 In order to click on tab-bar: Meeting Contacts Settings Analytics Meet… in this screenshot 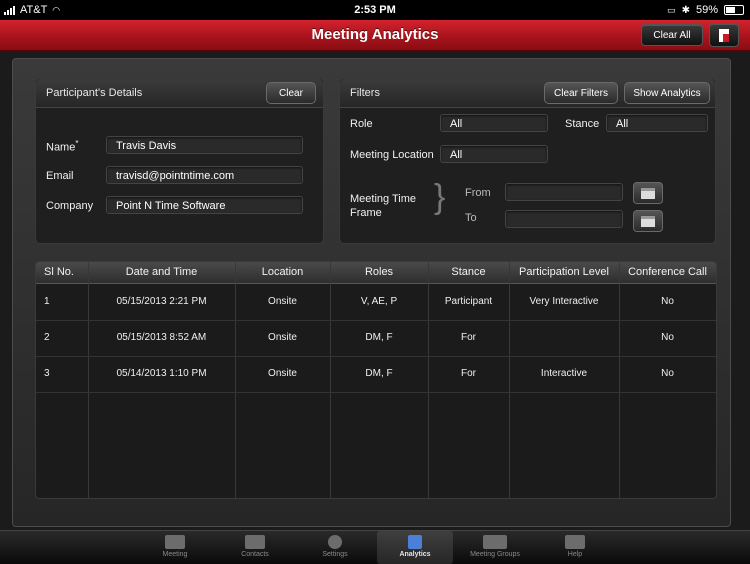, I will do `click(375, 547)`.